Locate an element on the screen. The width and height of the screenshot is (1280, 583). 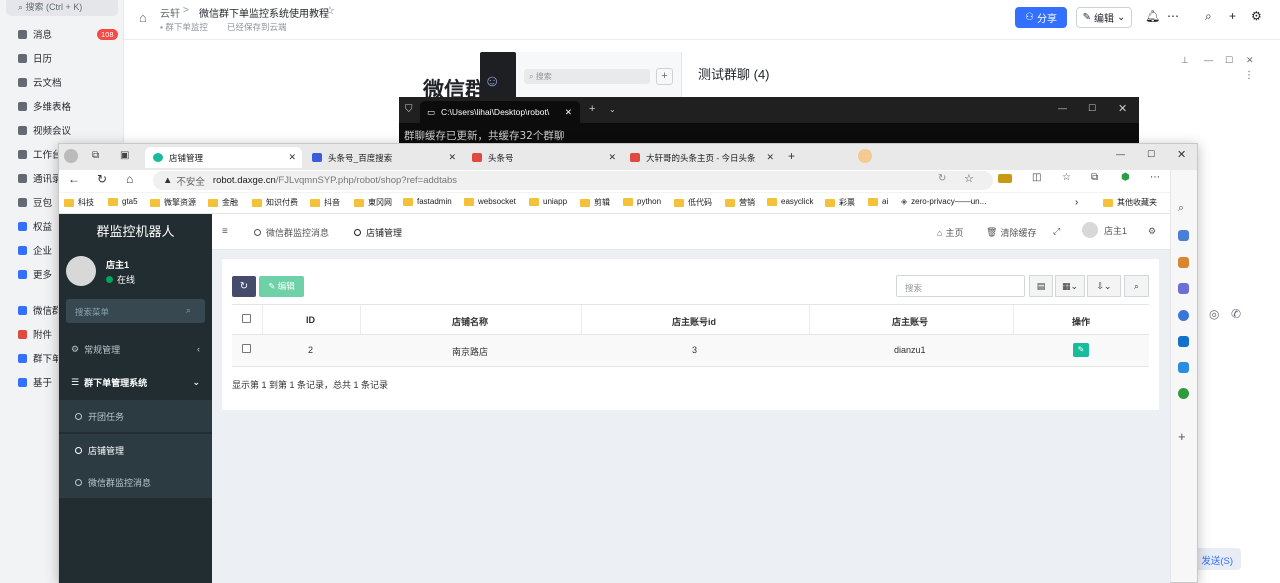
bookmark-folder: 科技 is located at coordinates (79, 202).